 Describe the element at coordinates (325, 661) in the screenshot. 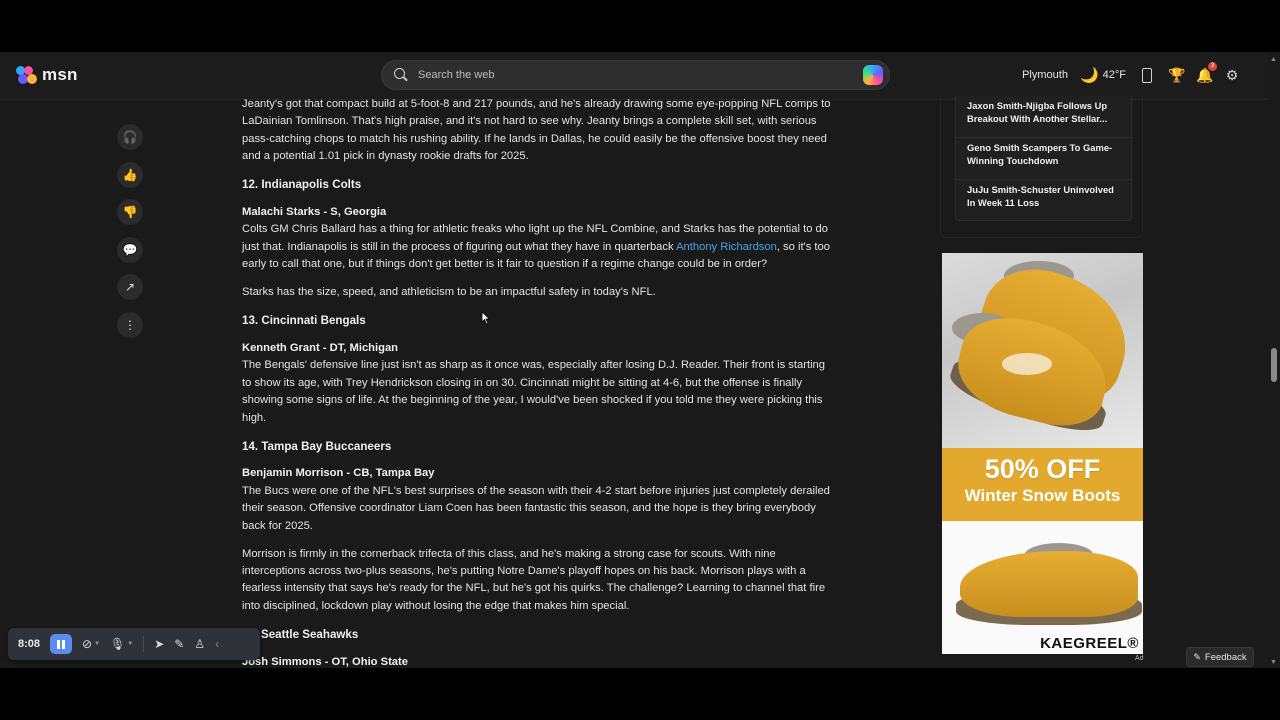

I see `player-name: Josh Simmons - OT, Ohio State` at that location.